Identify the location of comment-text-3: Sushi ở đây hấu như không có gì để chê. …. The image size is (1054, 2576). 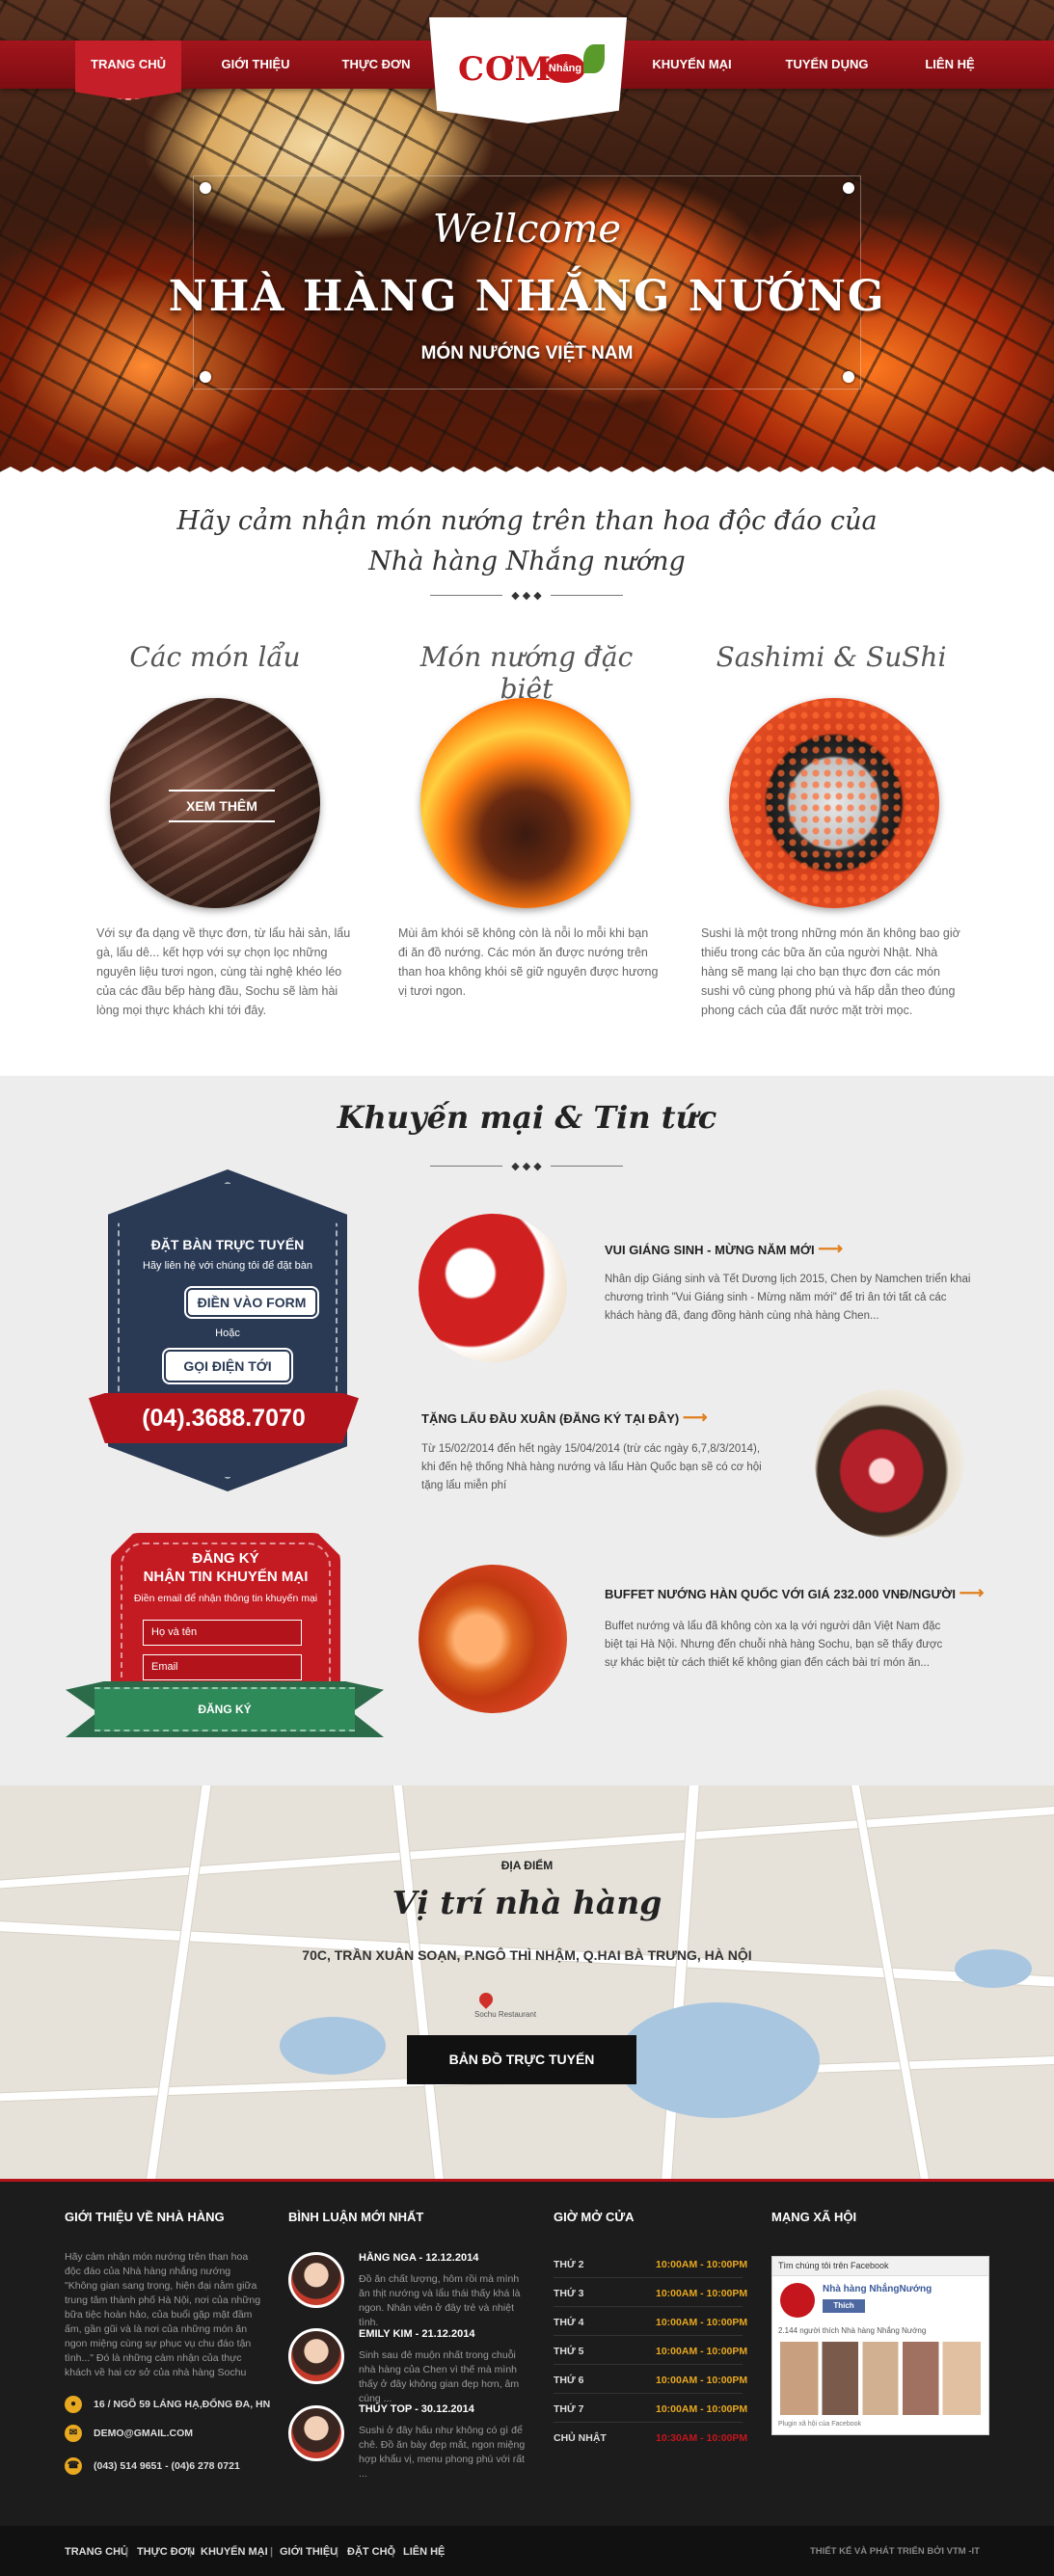
(443, 2453).